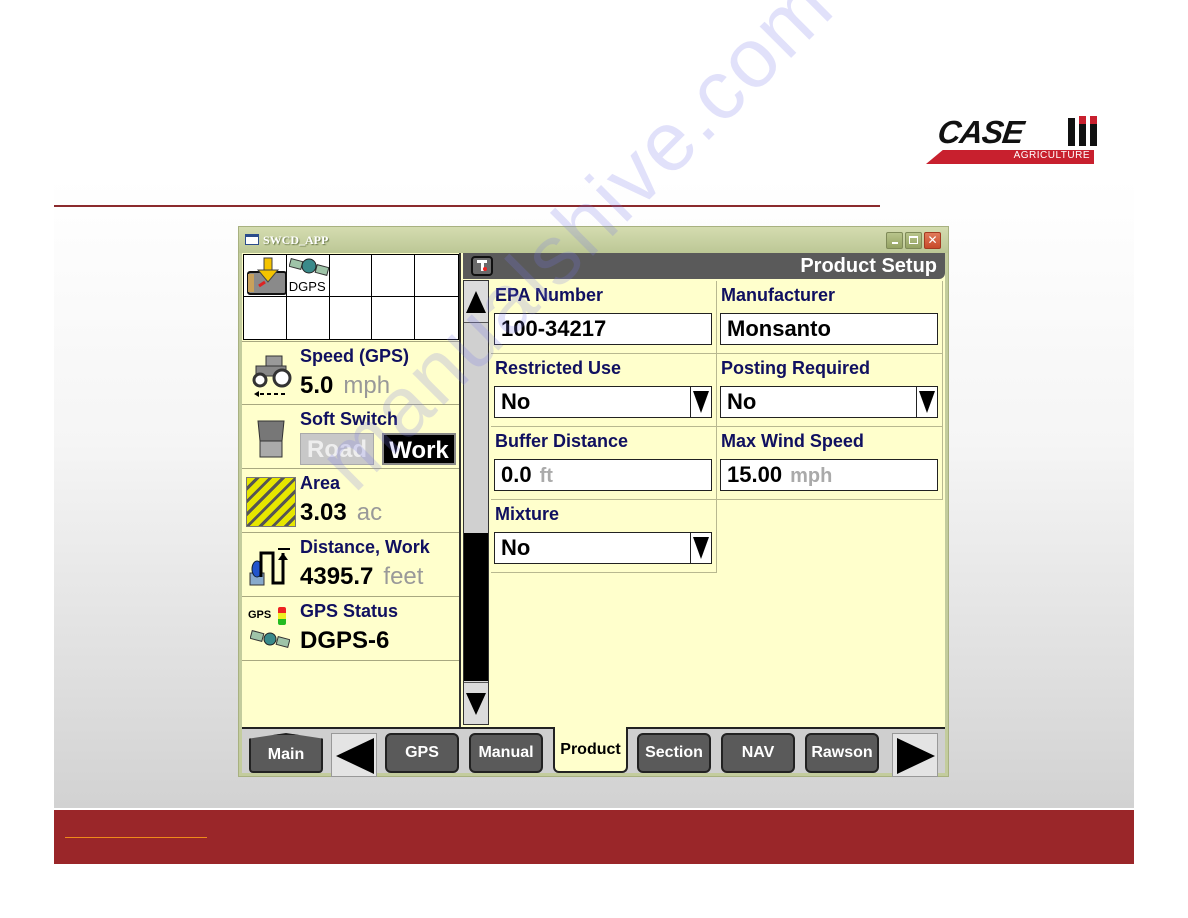  I want to click on mixture-label: Mixture, so click(527, 514).